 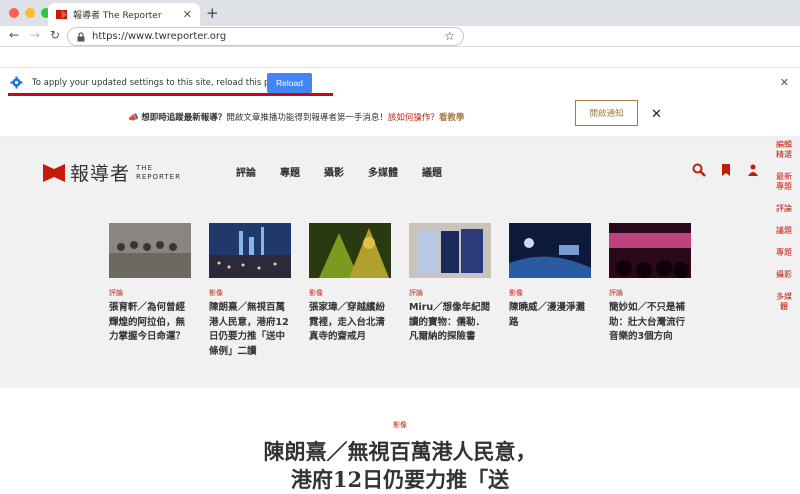 I want to click on article-card: 評論 Miru／想像年紀閱讀的寶物：儒勒．凡爾納的探險書, so click(x=450, y=291).